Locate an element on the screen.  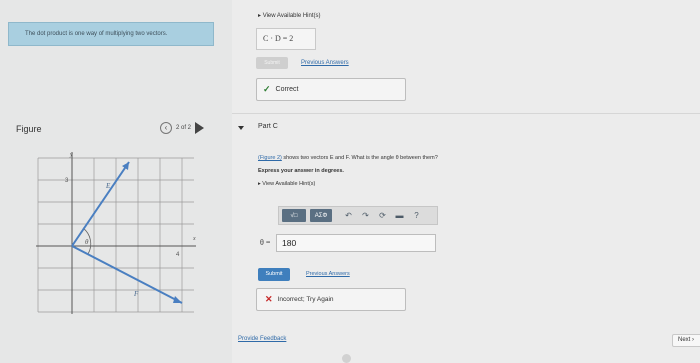
feedback-correct-text: Correct is located at coordinates (287, 89).